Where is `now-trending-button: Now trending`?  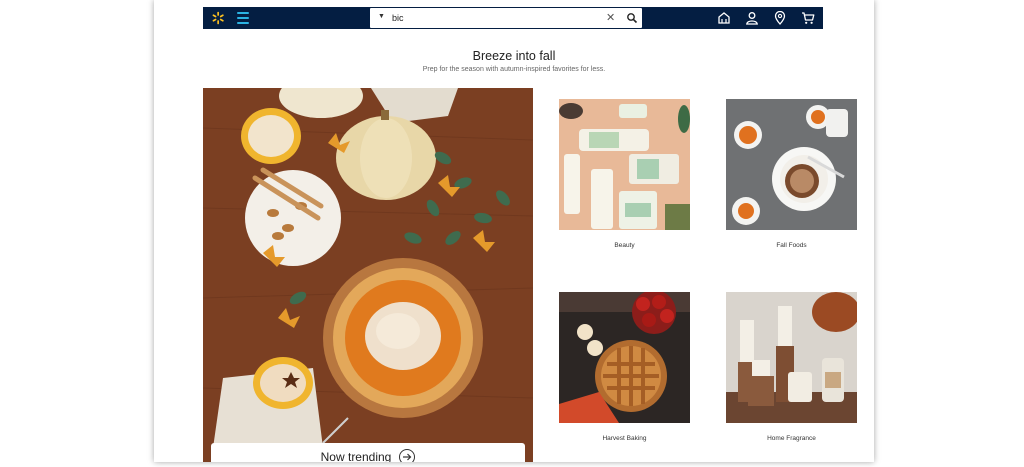 now-trending-button: Now trending is located at coordinates (368, 452).